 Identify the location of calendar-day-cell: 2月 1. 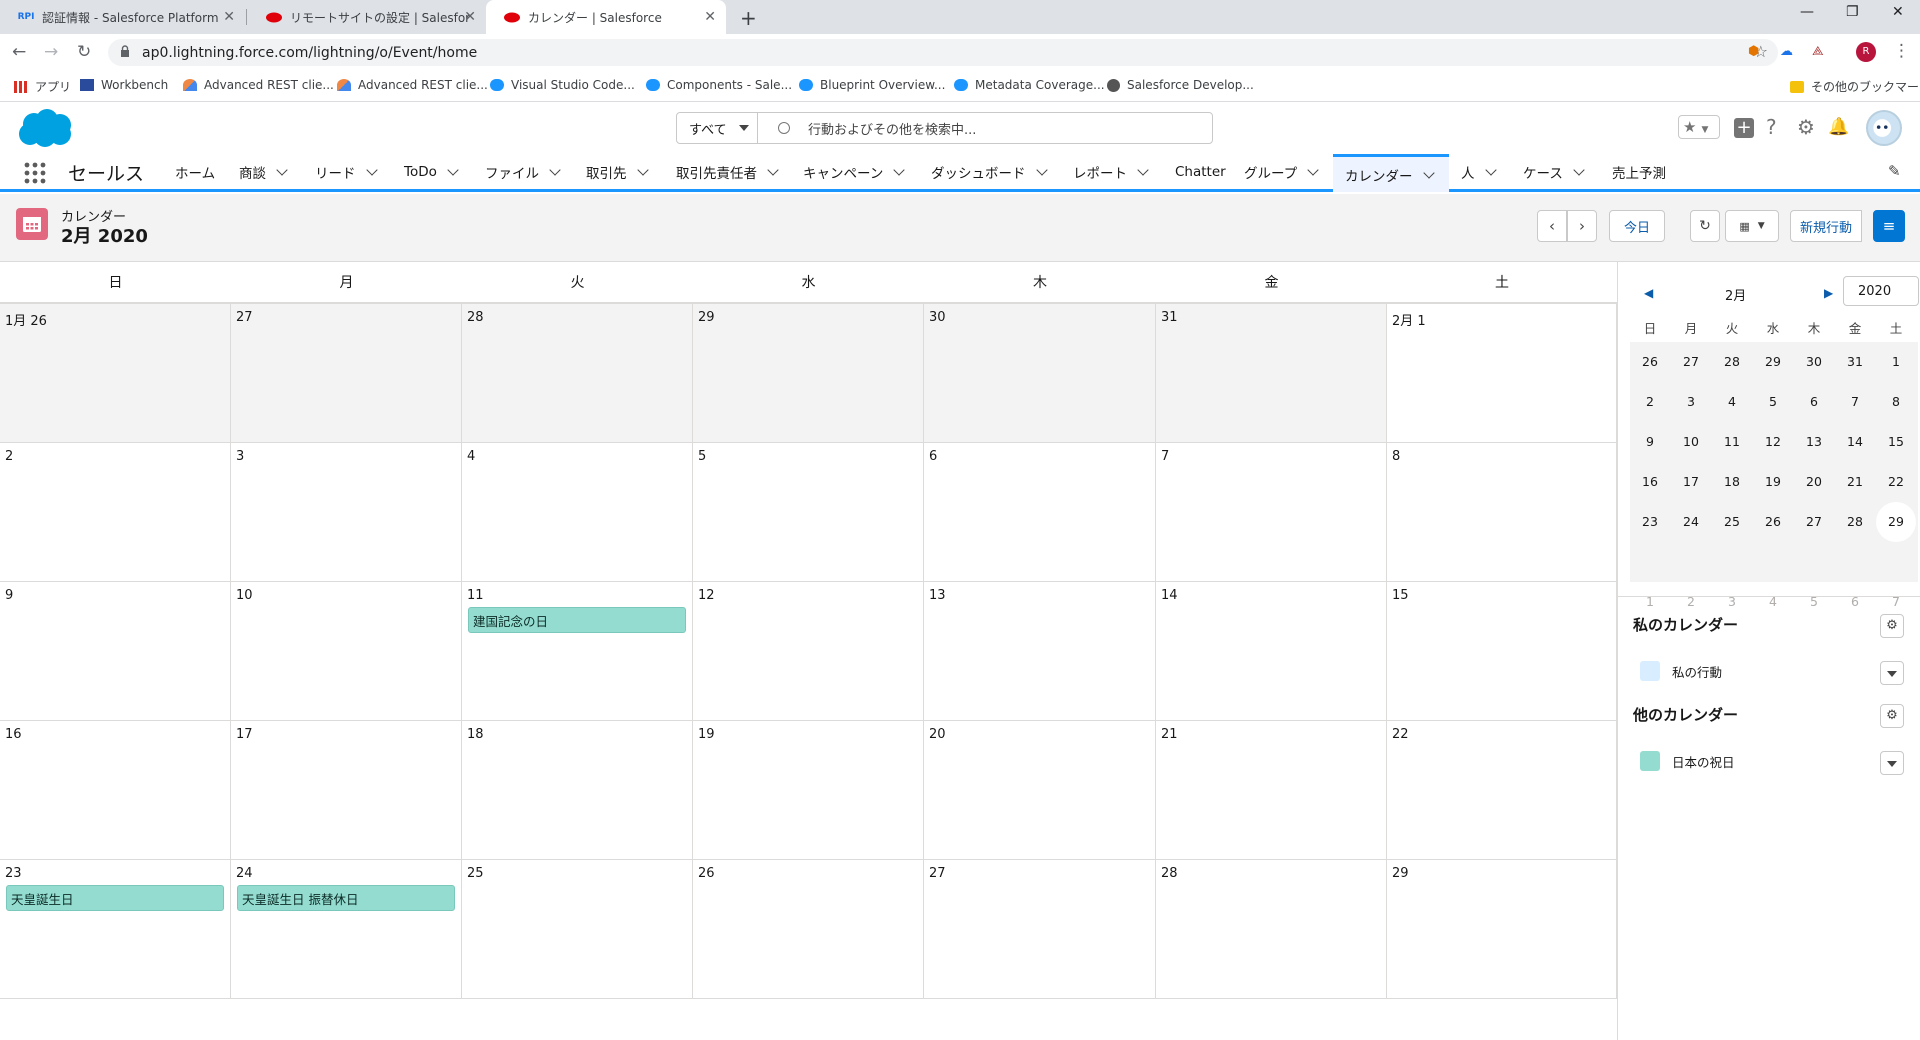
(1502, 373).